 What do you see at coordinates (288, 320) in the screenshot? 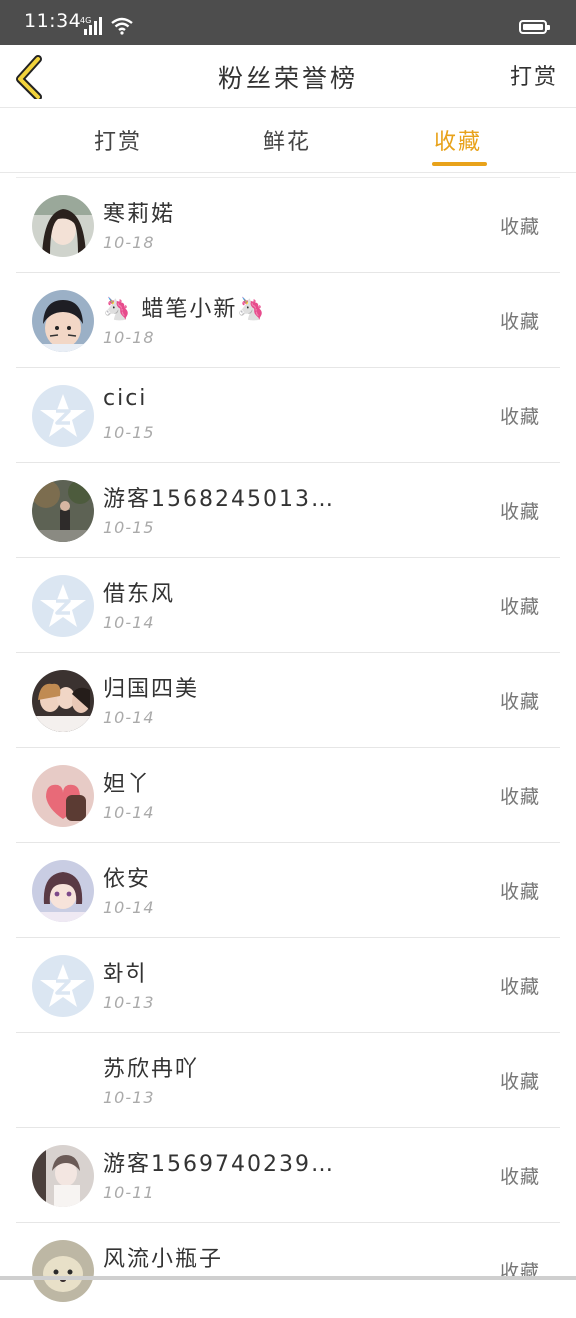
I see `list-item: 🦄 蜡笔小新🦄 10-18 收藏` at bounding box center [288, 320].